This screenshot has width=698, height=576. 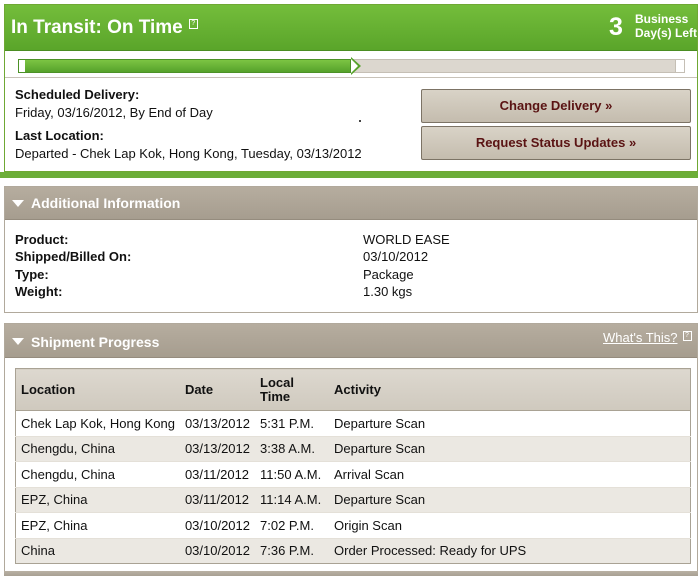 I want to click on whats-this-text: What's This?, so click(x=640, y=337).